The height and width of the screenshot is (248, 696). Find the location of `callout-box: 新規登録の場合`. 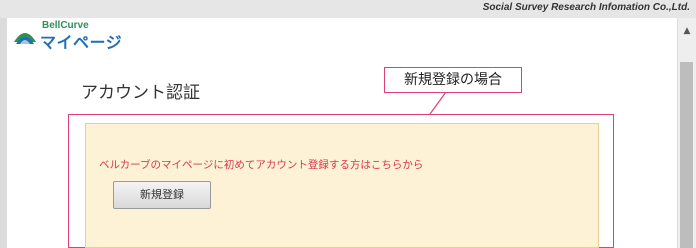

callout-box: 新規登録の場合 is located at coordinates (453, 80).